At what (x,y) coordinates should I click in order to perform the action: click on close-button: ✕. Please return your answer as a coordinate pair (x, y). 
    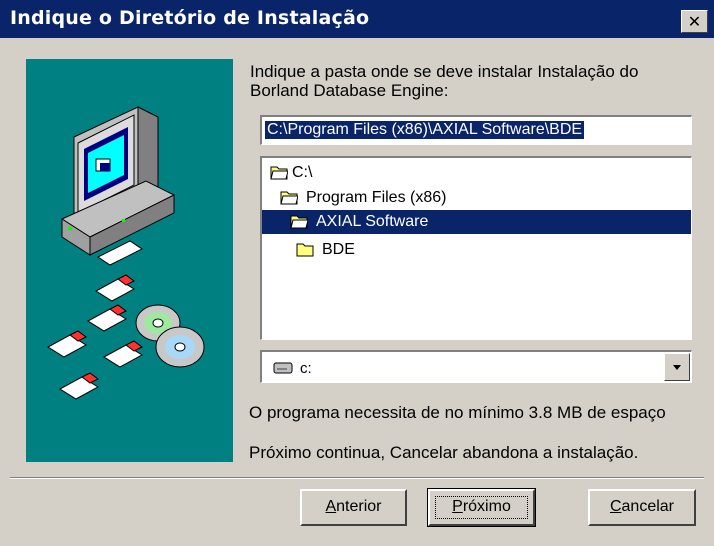
    Looking at the image, I should click on (694, 21).